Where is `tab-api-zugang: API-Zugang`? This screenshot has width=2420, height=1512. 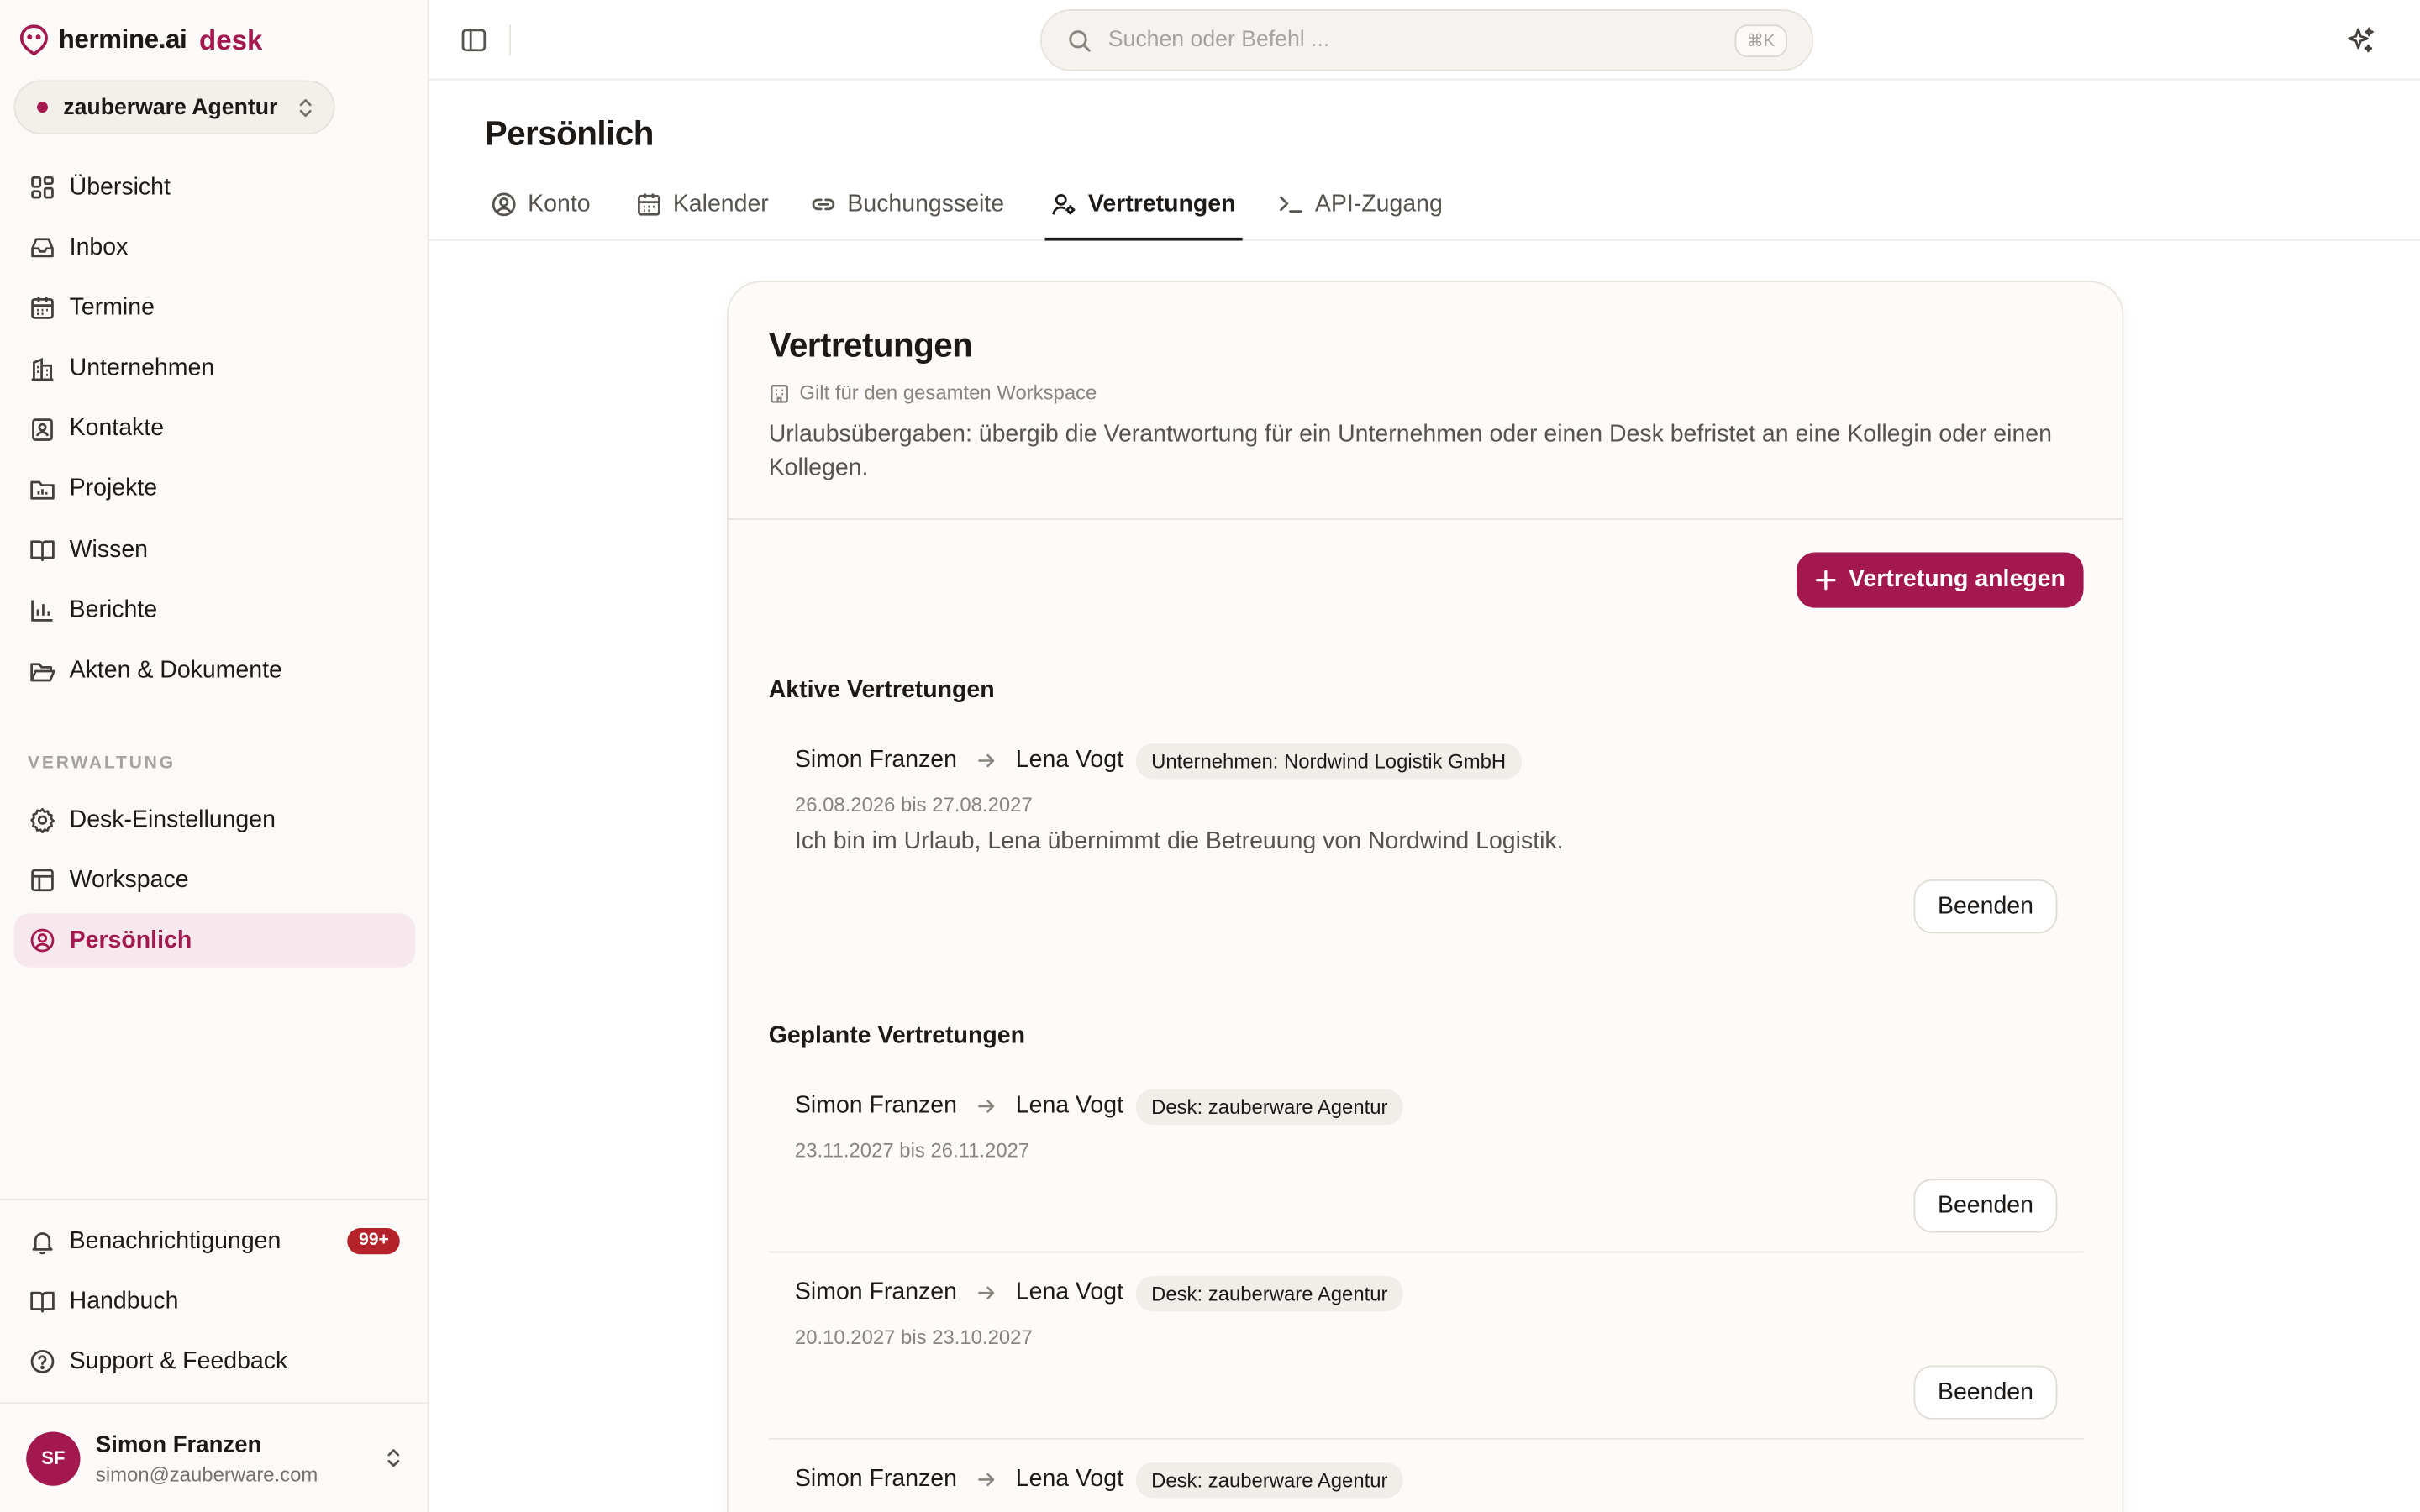 tab-api-zugang: API-Zugang is located at coordinates (1360, 204).